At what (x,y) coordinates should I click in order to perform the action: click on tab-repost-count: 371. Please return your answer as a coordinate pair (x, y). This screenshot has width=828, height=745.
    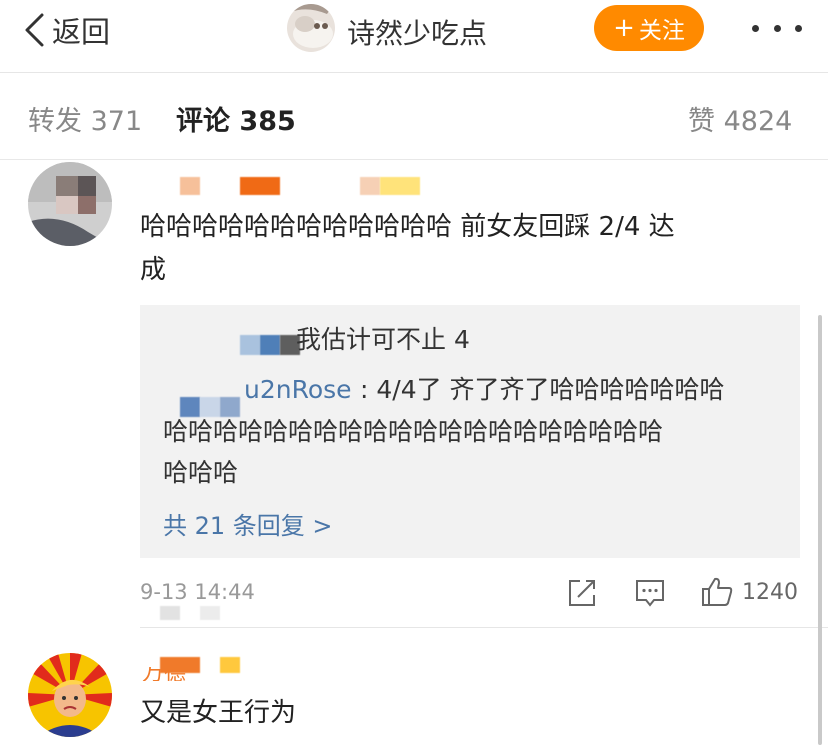
    Looking at the image, I should click on (116, 121).